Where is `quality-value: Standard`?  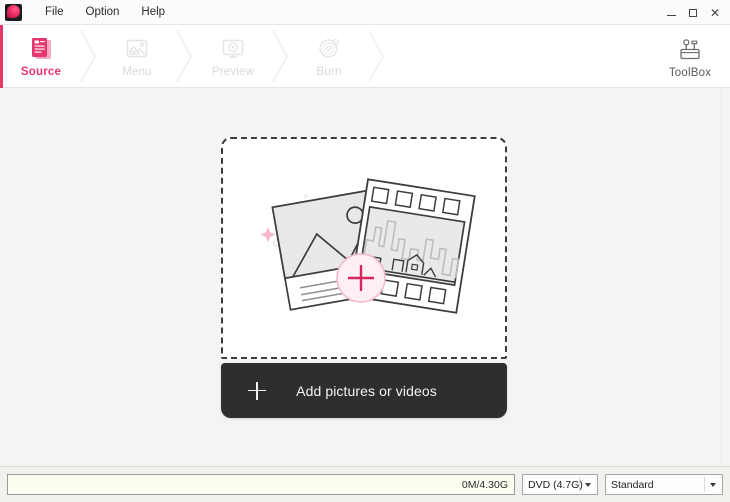 quality-value: Standard is located at coordinates (632, 484).